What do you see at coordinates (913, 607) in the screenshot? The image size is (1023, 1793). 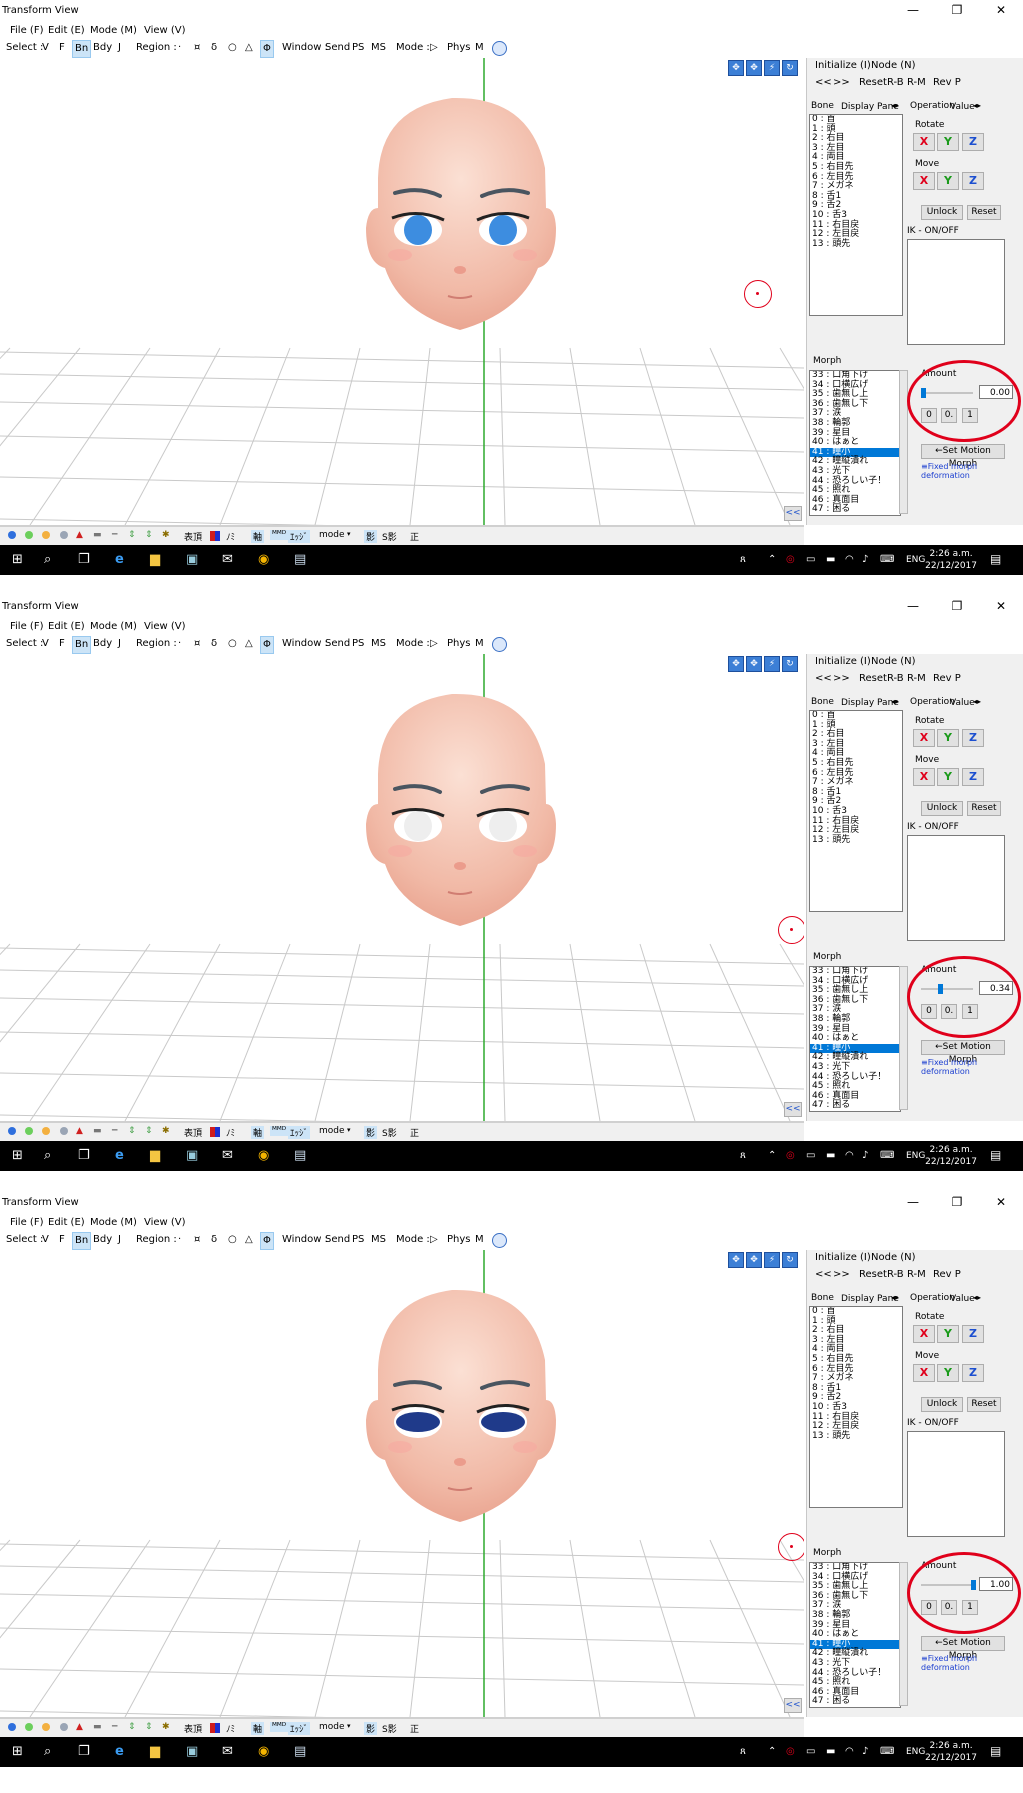 I see `minimize-icon: —` at bounding box center [913, 607].